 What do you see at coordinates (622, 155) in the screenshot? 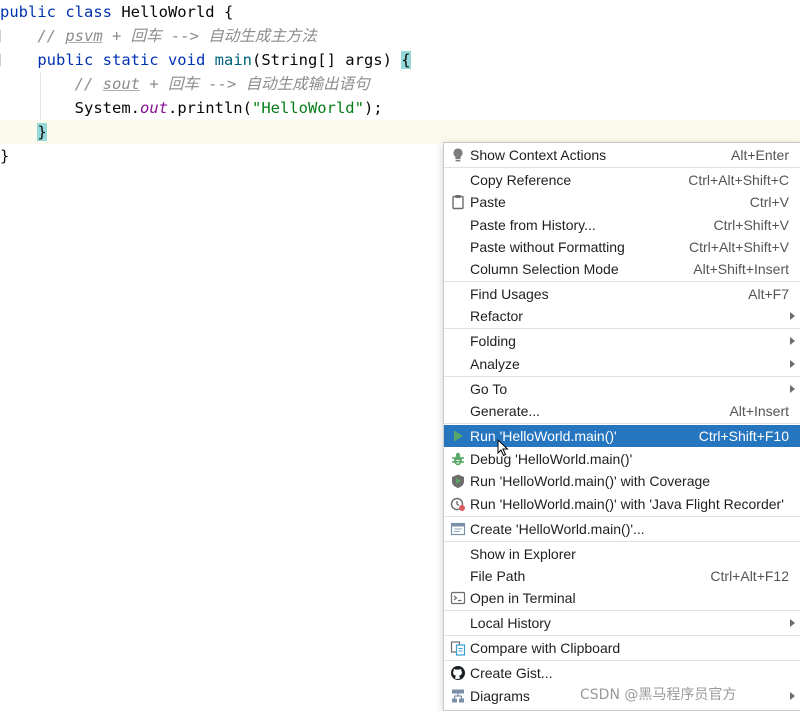
I see `menu-item-show-context-actions: Show Context Actions Alt+Enter` at bounding box center [622, 155].